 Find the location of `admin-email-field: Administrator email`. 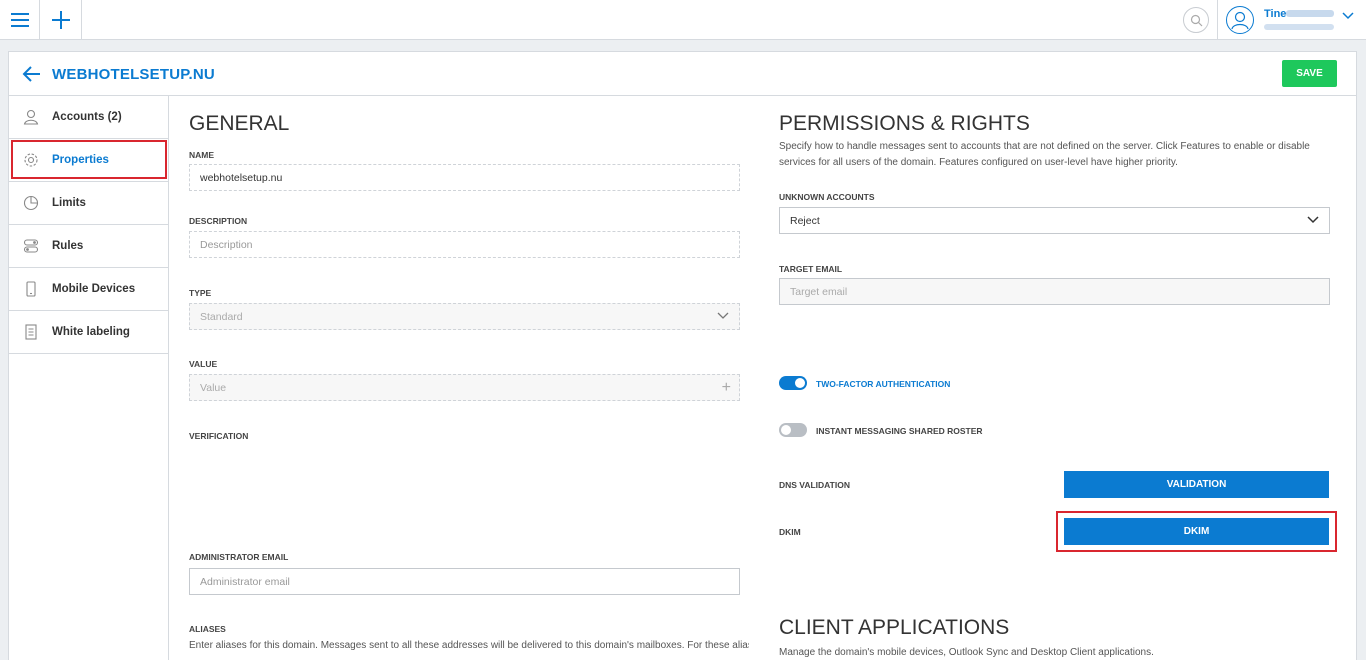

admin-email-field: Administrator email is located at coordinates (464, 581).